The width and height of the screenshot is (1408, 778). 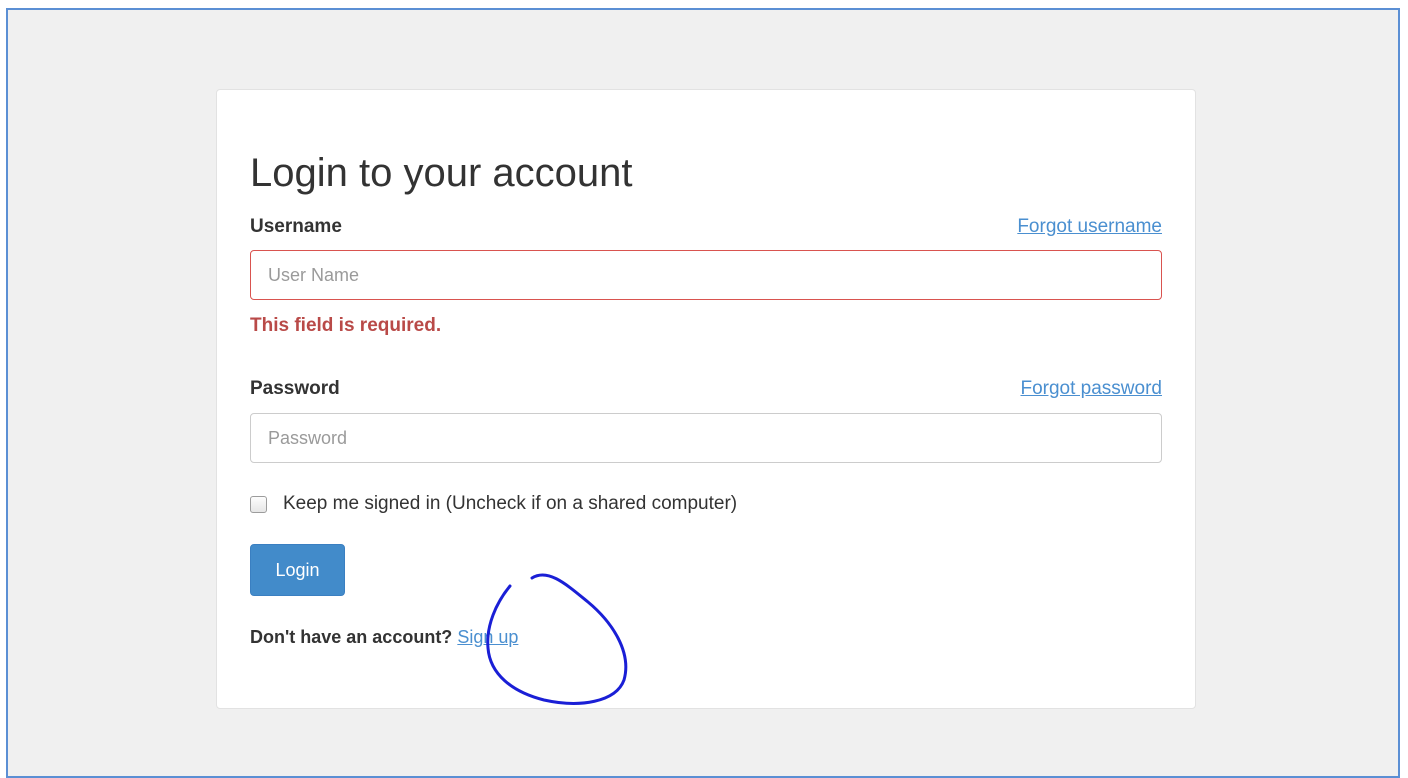 What do you see at coordinates (1089, 227) in the screenshot?
I see `forgot-username-link: Forgot username` at bounding box center [1089, 227].